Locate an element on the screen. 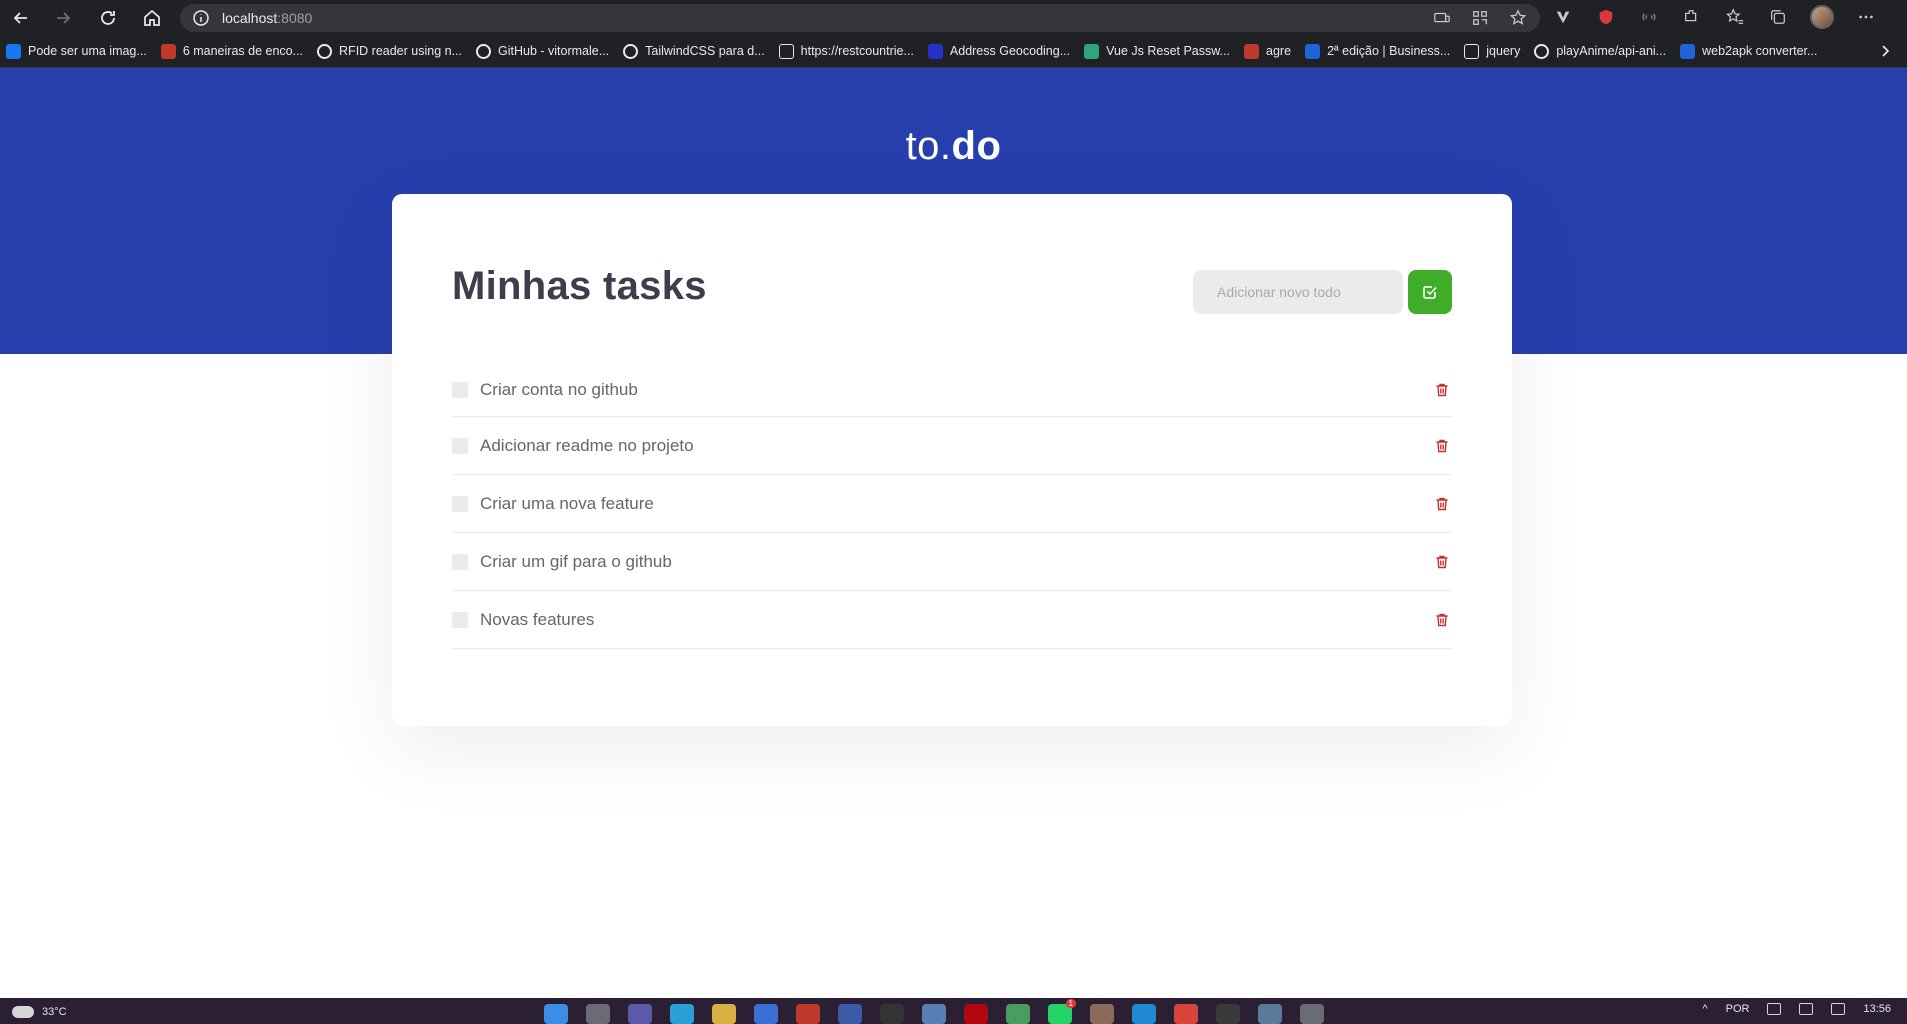 The width and height of the screenshot is (1907, 1024). battery-icon is located at coordinates (1838, 1009).